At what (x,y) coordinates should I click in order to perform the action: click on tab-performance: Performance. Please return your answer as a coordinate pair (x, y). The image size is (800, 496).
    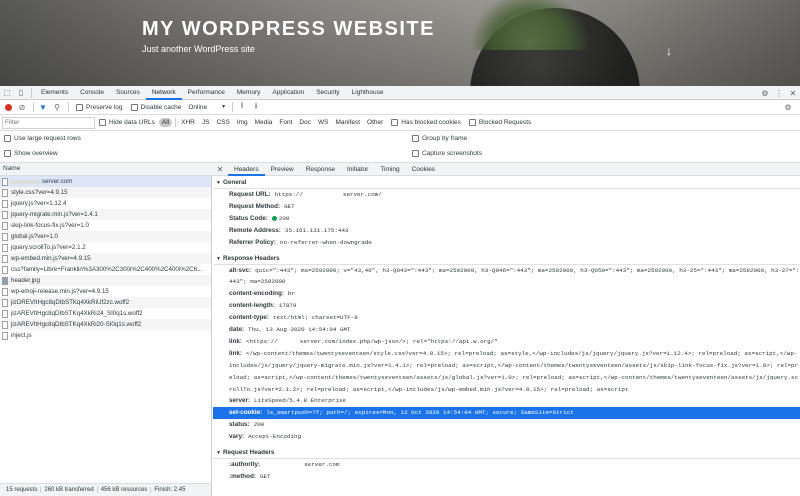
    Looking at the image, I should click on (206, 93).